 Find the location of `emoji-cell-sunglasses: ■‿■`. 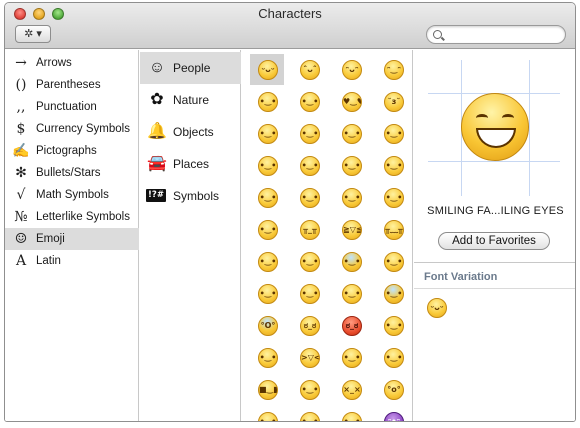

emoji-cell-sunglasses: ■‿■ is located at coordinates (267, 389).